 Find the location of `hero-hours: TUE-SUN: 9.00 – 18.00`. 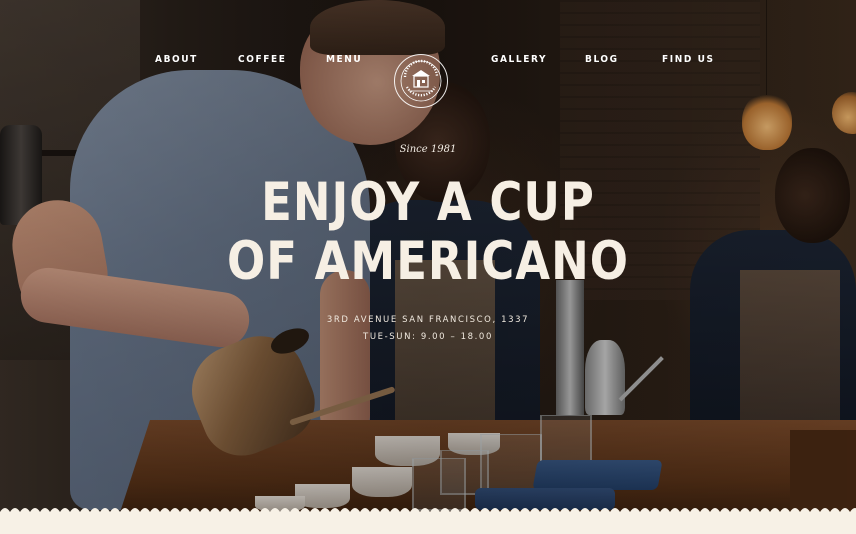

hero-hours: TUE-SUN: 9.00 – 18.00 is located at coordinates (428, 337).